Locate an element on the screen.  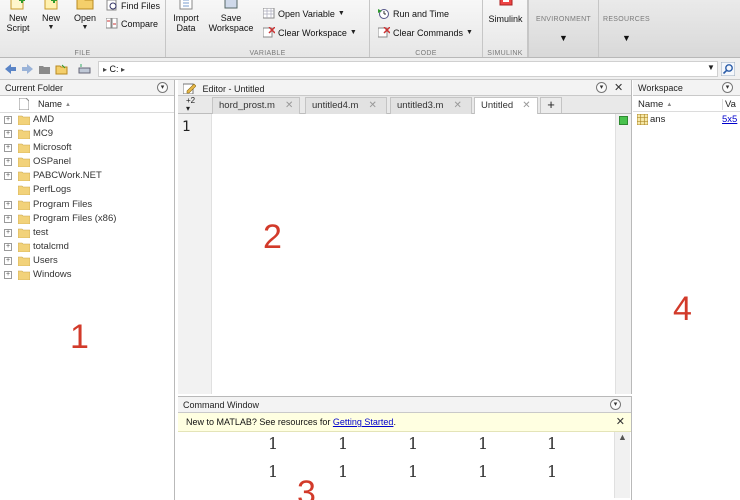
code-section-label: CODE is located at coordinates (426, 53).